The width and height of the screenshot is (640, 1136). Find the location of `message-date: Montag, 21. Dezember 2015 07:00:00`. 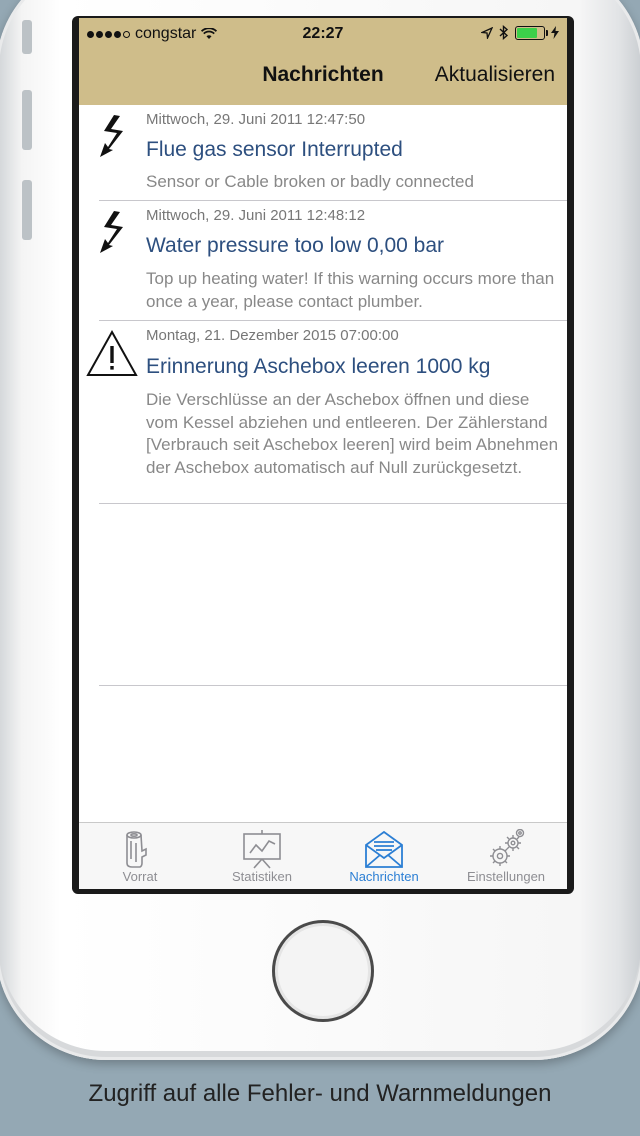

message-date: Montag, 21. Dezember 2015 07:00:00 is located at coordinates (272, 335).